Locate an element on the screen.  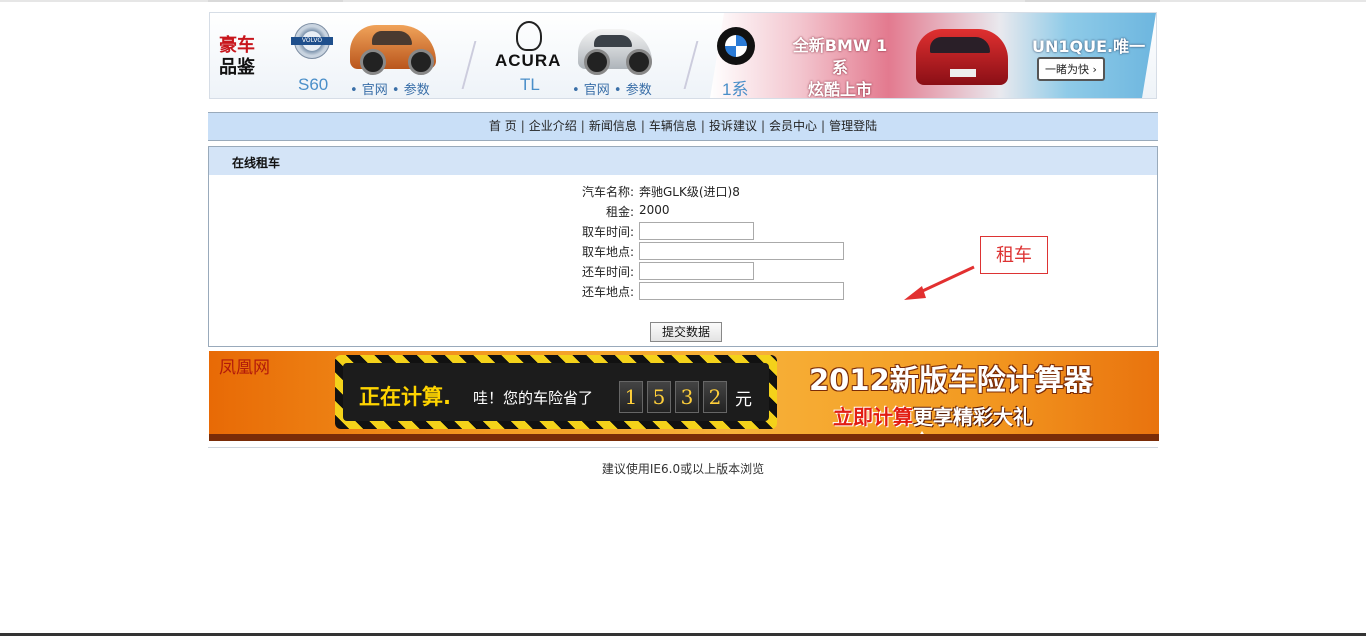
submit-button: 提交数据 is located at coordinates (686, 332).